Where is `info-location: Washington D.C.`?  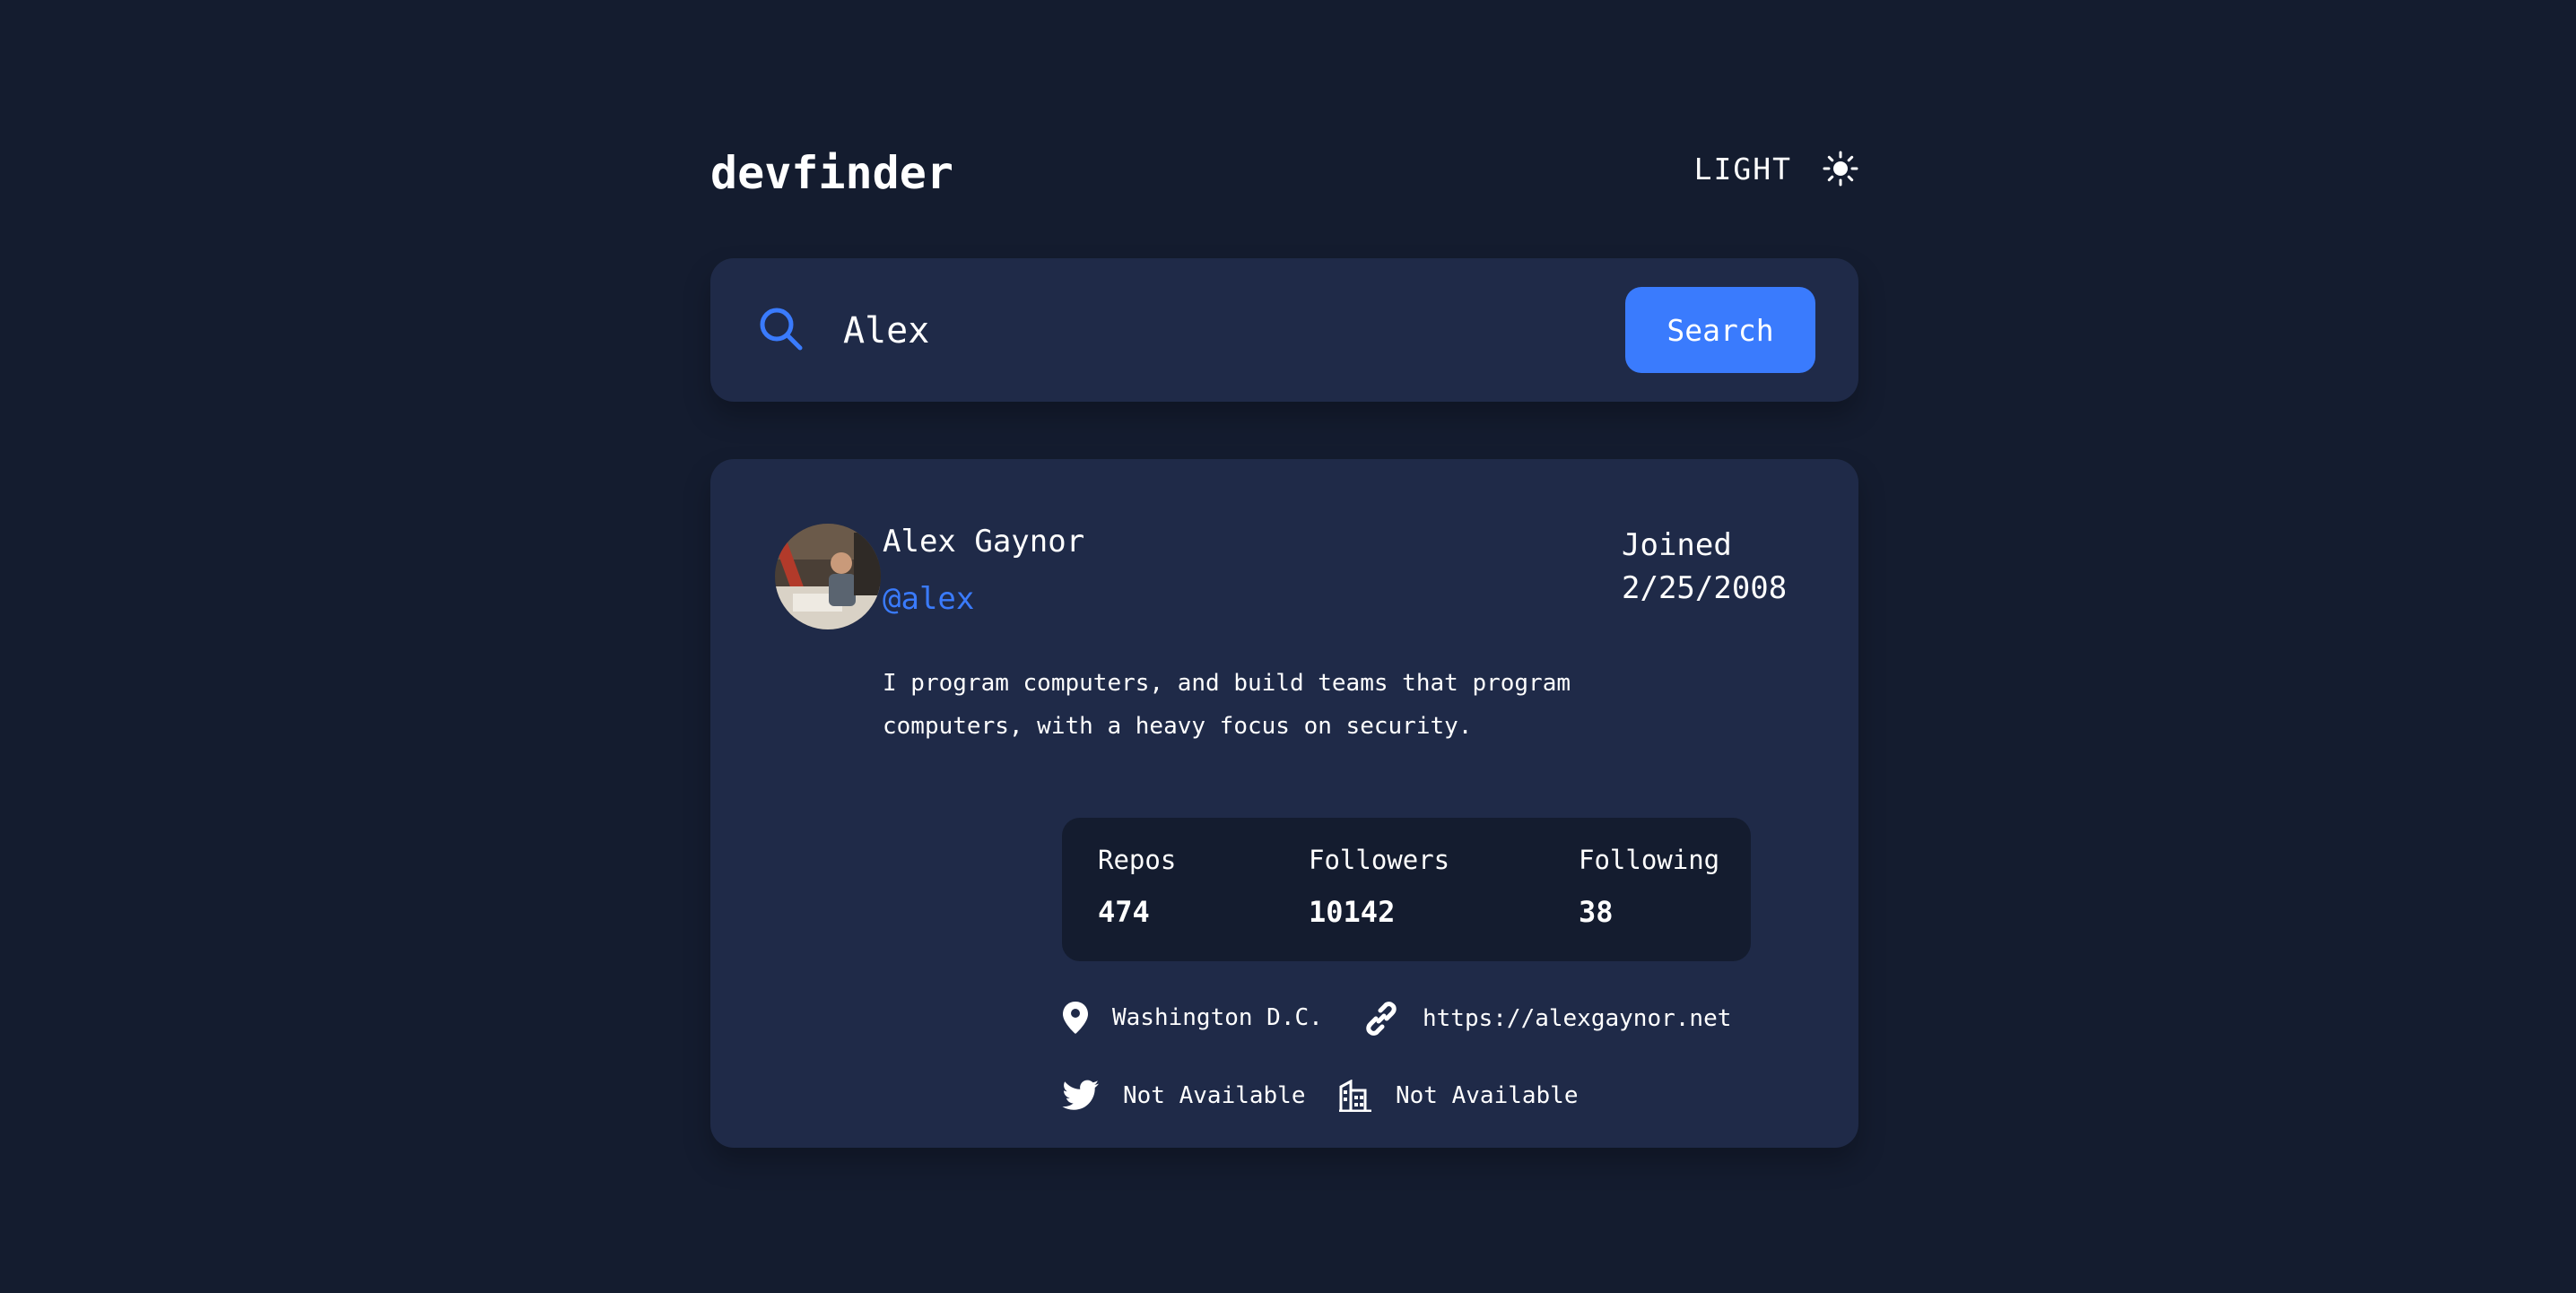
info-location: Washington D.C. is located at coordinates (1192, 1018).